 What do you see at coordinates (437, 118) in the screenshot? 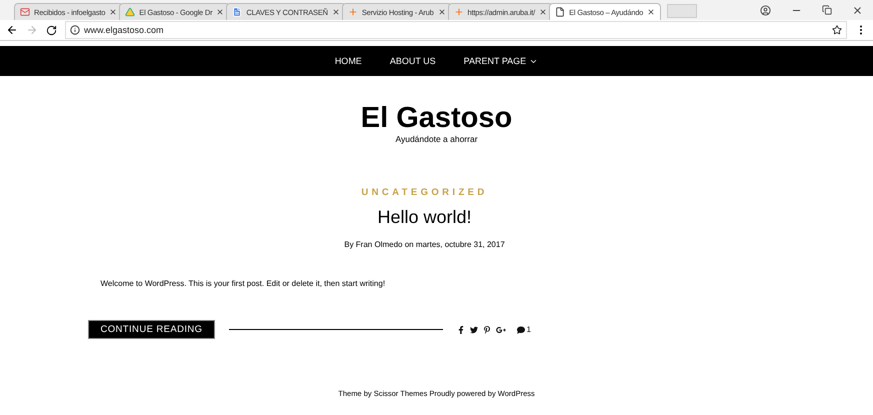
I see `site-title: El Gastoso` at bounding box center [437, 118].